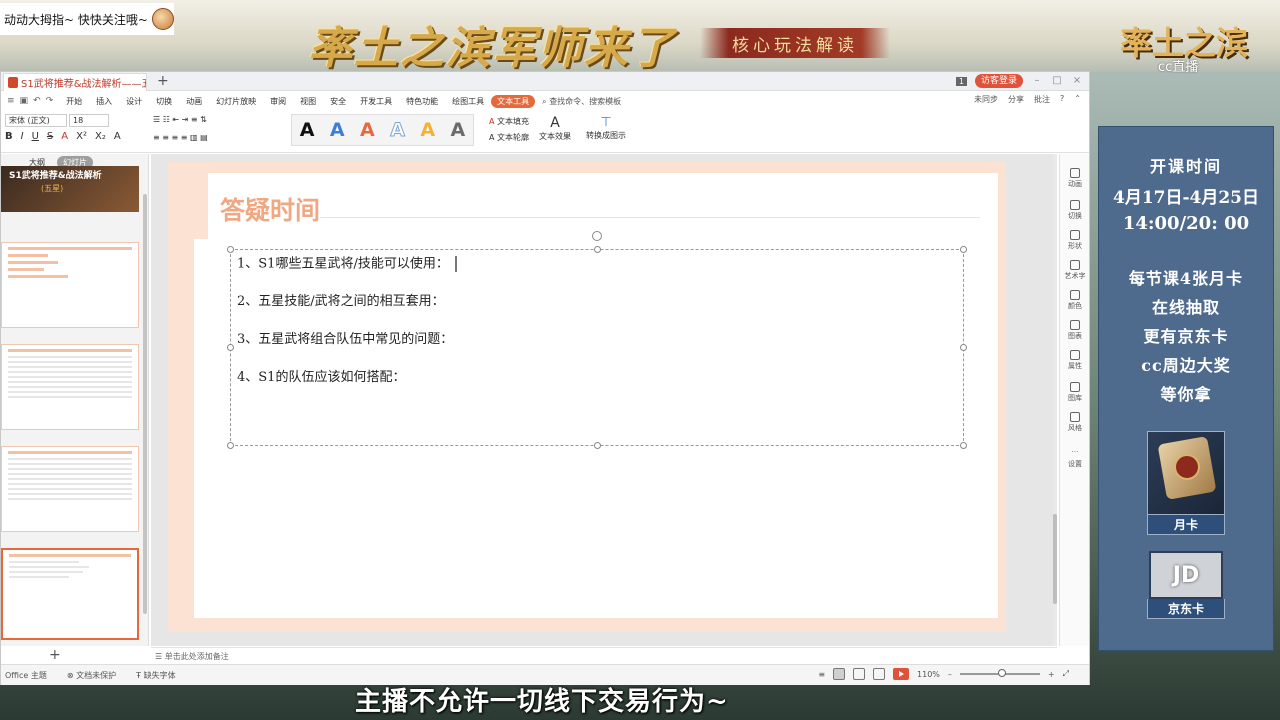  I want to click on save-icon: ▣, so click(24, 101).